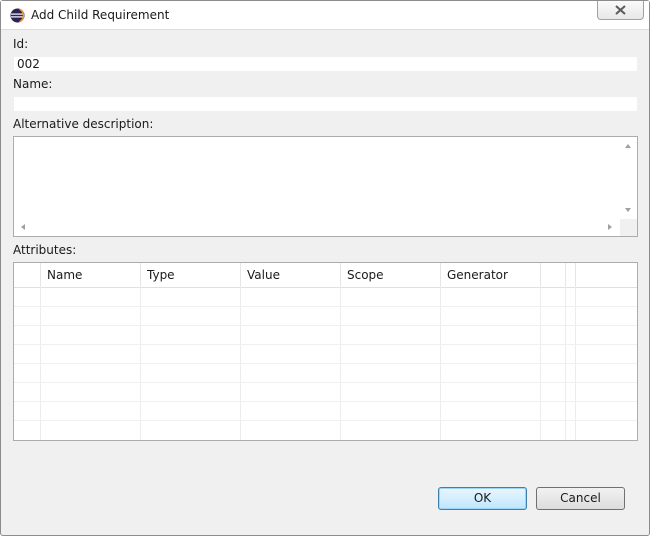 The image size is (650, 536). Describe the element at coordinates (610, 227) in the screenshot. I see `scroll-right-icon` at that location.